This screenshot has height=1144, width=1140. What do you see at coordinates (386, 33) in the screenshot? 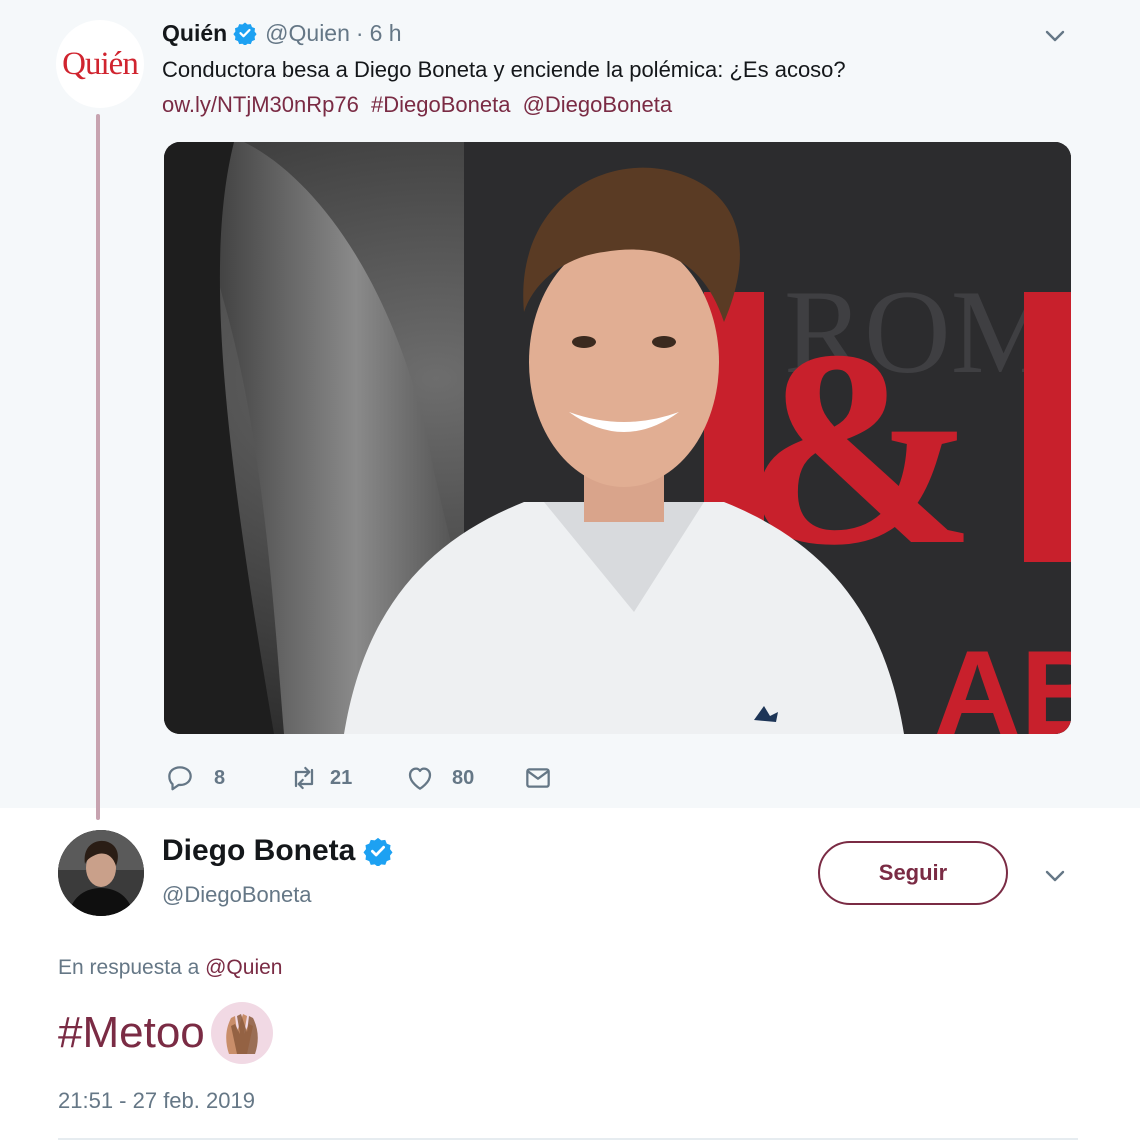
I see `parent-tweet-time: 6 h` at bounding box center [386, 33].